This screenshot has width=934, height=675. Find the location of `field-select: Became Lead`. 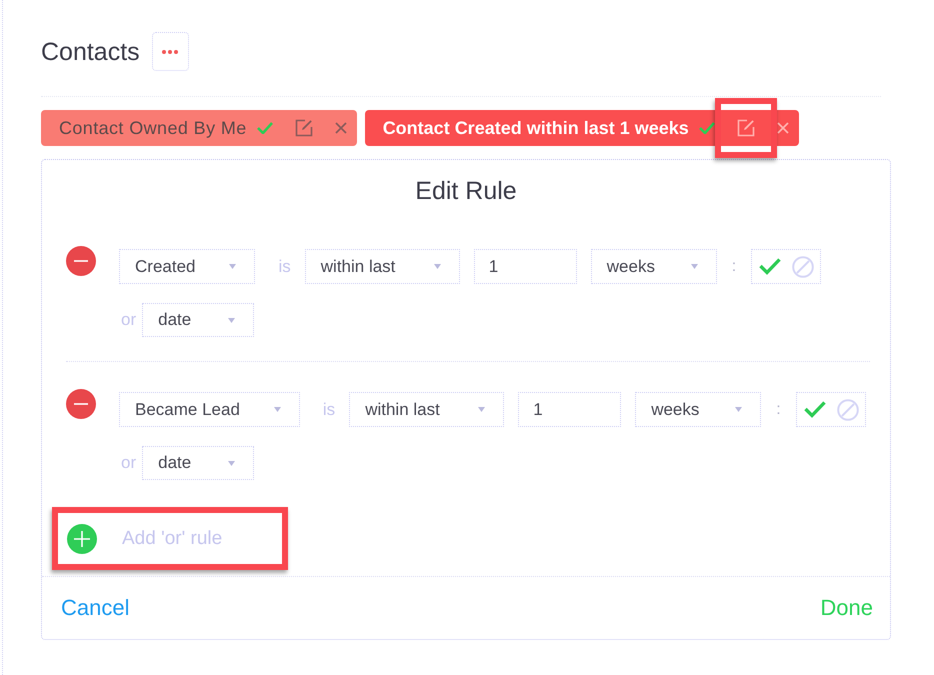

field-select: Became Lead is located at coordinates (209, 409).